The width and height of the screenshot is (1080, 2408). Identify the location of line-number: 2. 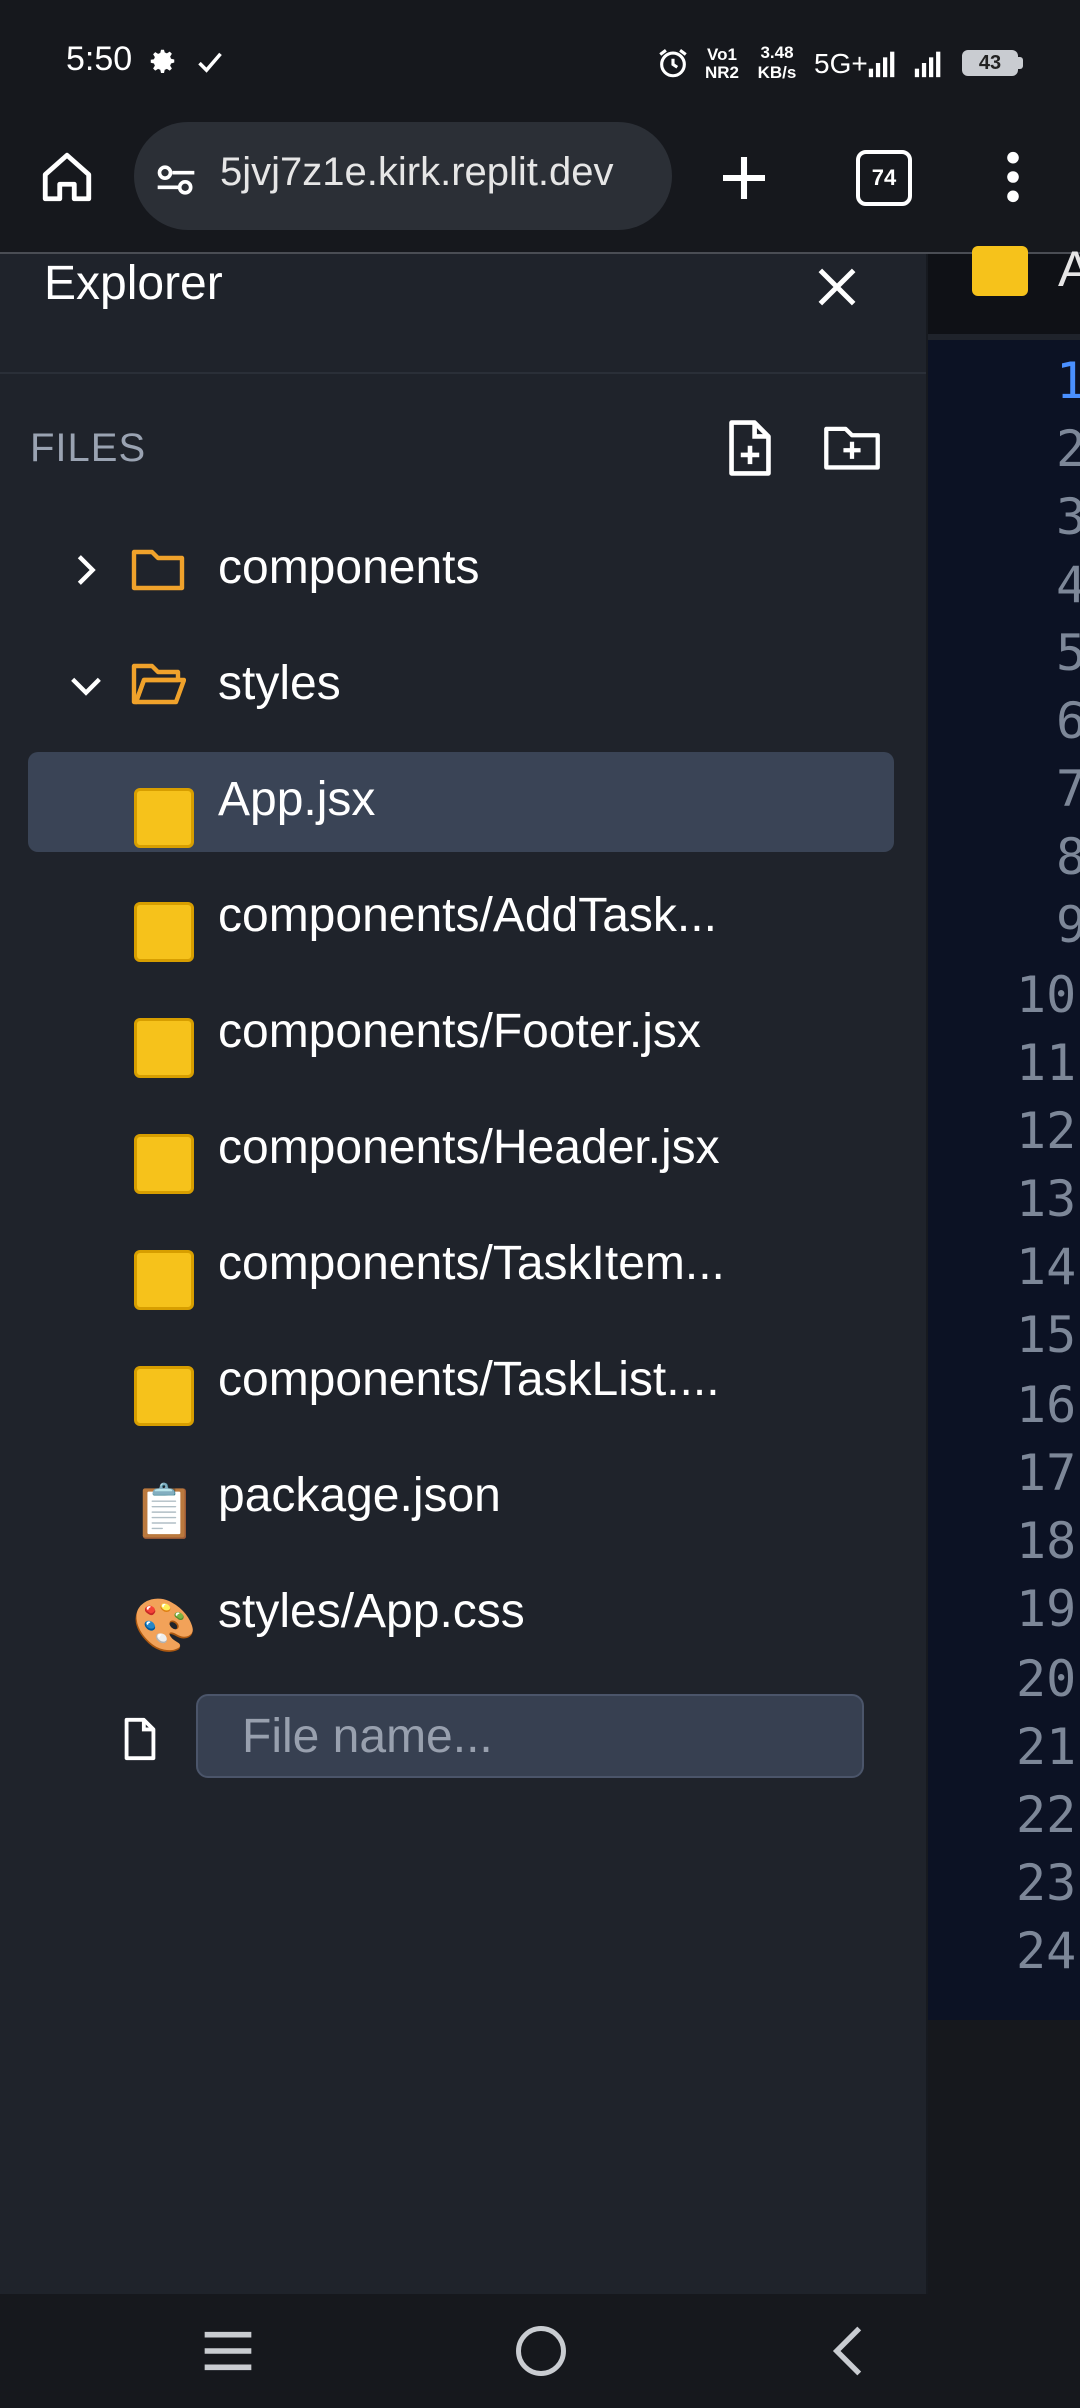
(1068, 449).